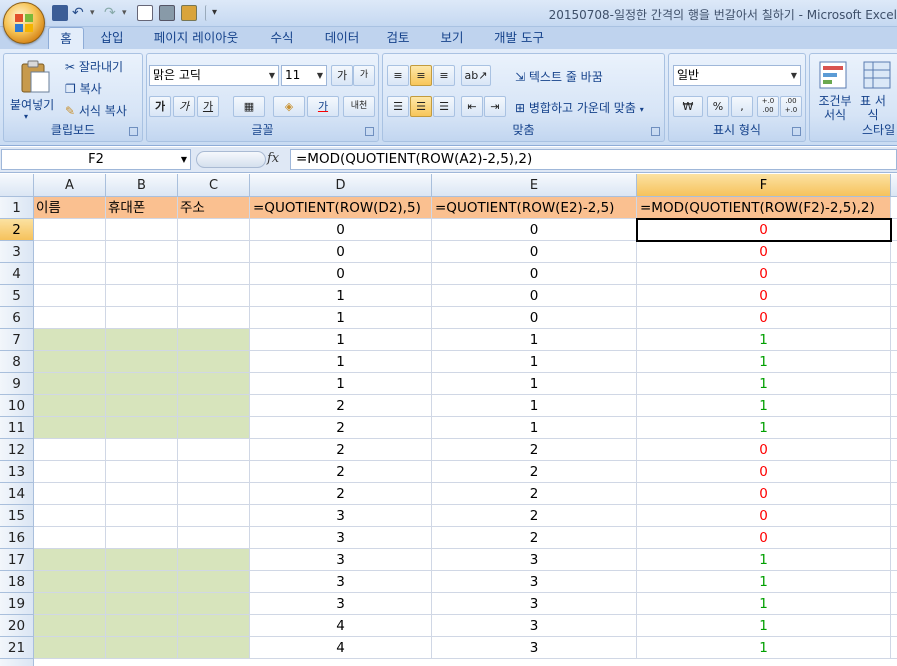 The image size is (897, 666). What do you see at coordinates (133, 131) in the screenshot?
I see `clipboard-launcher-icon` at bounding box center [133, 131].